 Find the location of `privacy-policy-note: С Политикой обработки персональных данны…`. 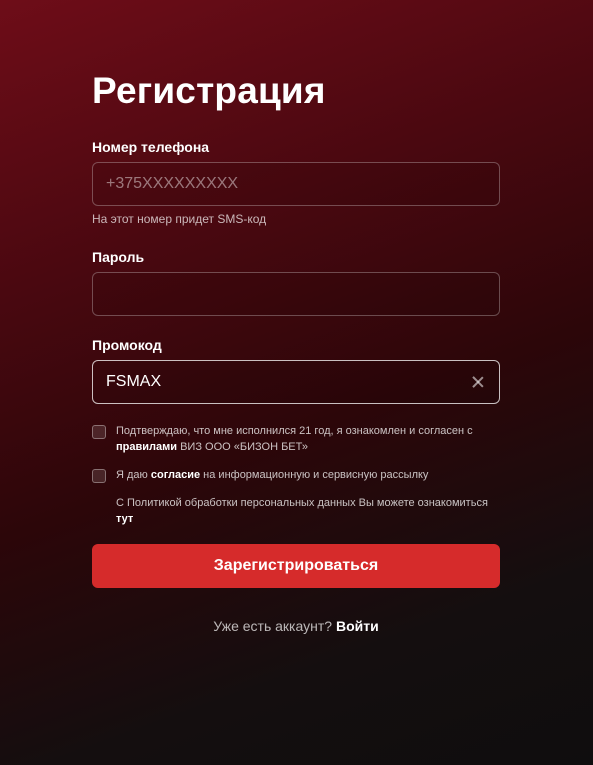

privacy-policy-note: С Политикой обработки персональных данны… is located at coordinates (308, 511).